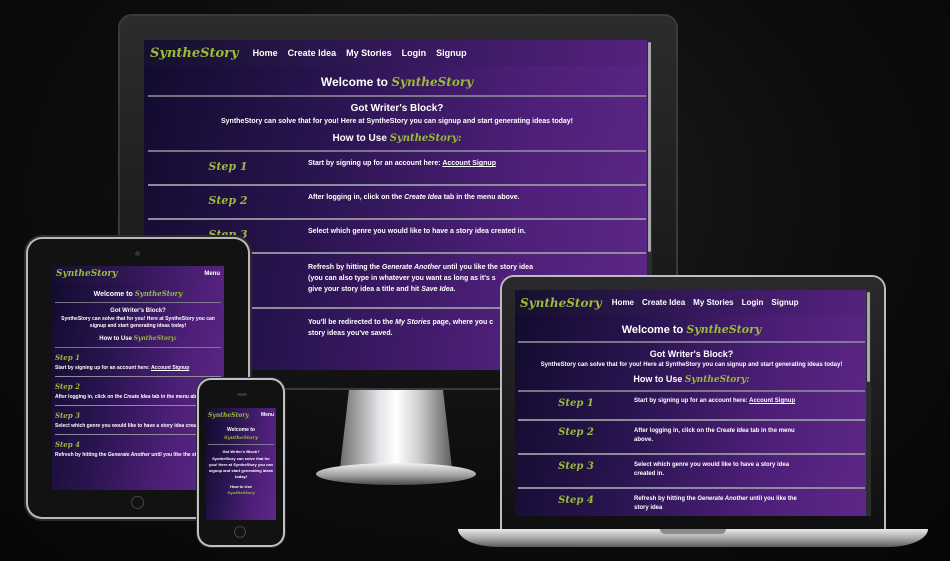 The width and height of the screenshot is (950, 561). I want to click on monitor-stand, so click(396, 429).